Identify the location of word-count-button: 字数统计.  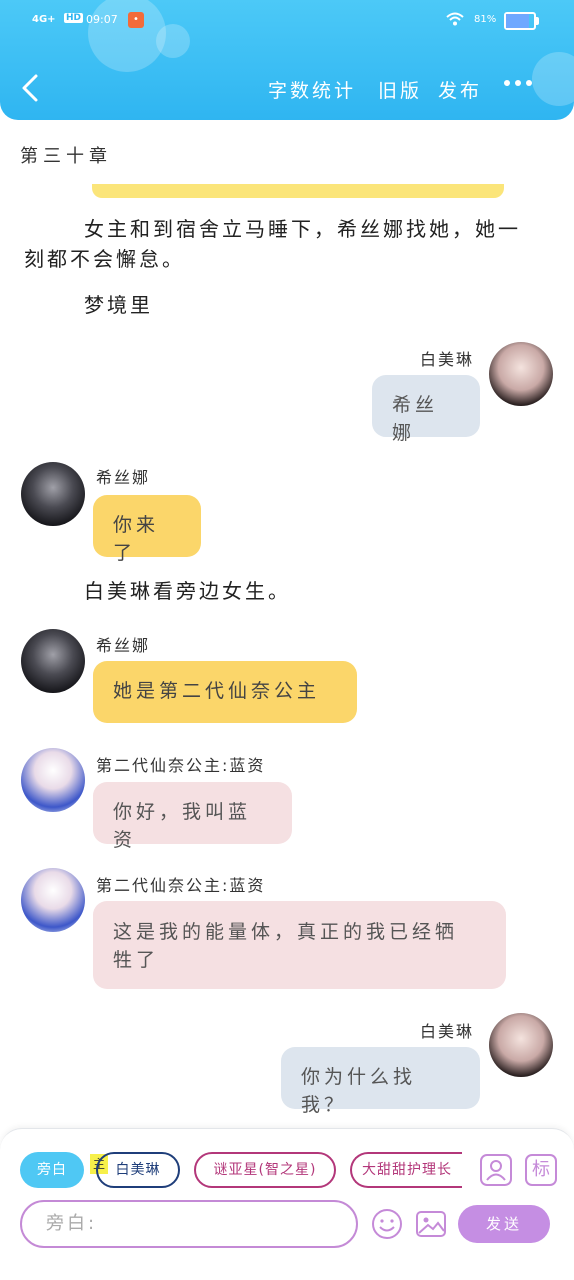
(312, 89).